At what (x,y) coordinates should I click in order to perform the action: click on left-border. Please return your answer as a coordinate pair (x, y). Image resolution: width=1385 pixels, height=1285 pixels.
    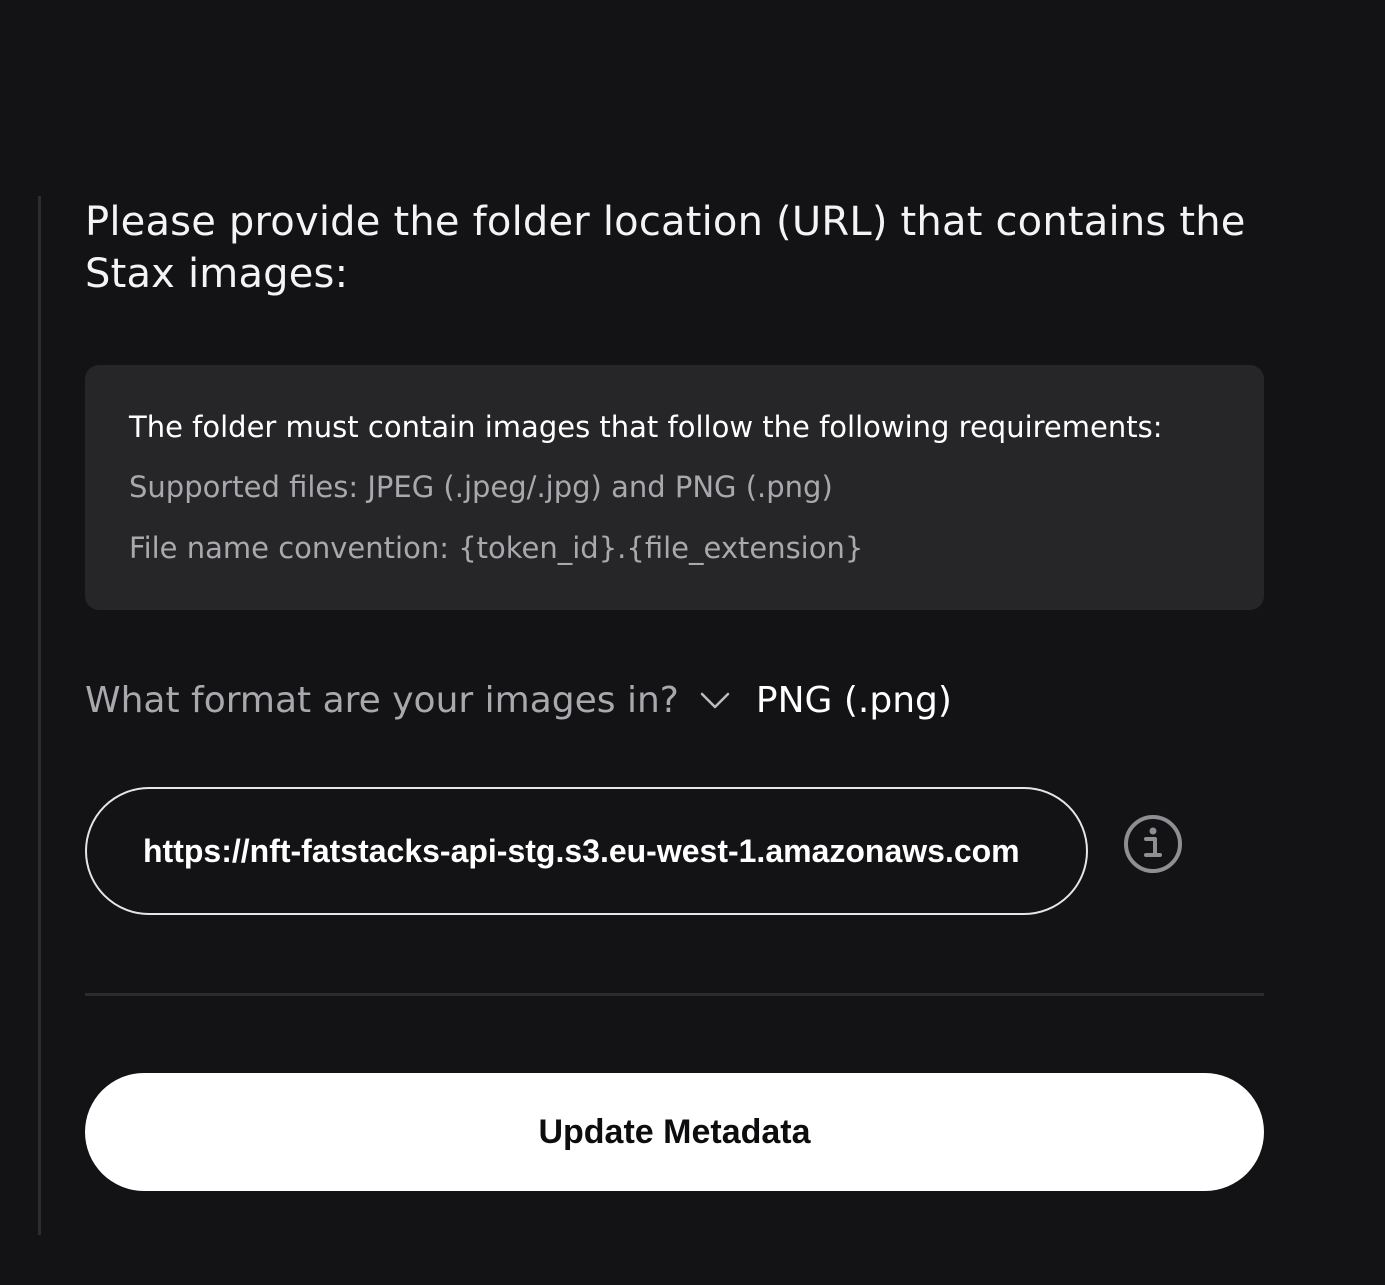
    Looking at the image, I should click on (39, 715).